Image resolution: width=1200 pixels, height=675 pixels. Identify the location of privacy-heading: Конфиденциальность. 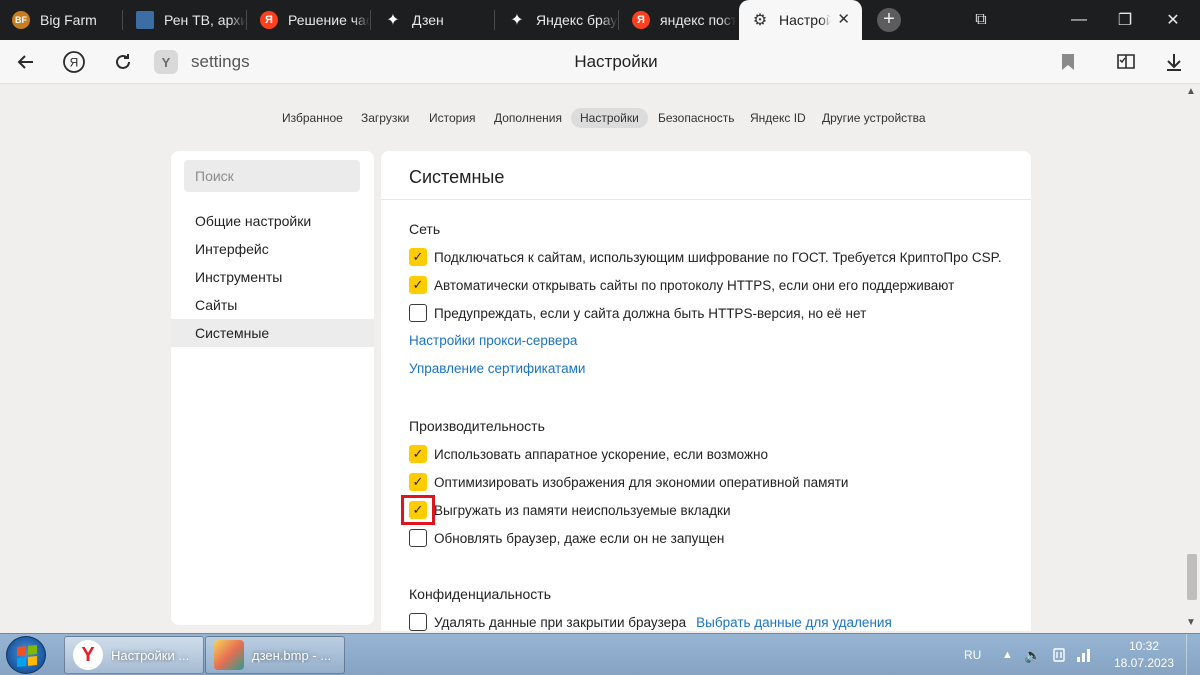
(480, 594).